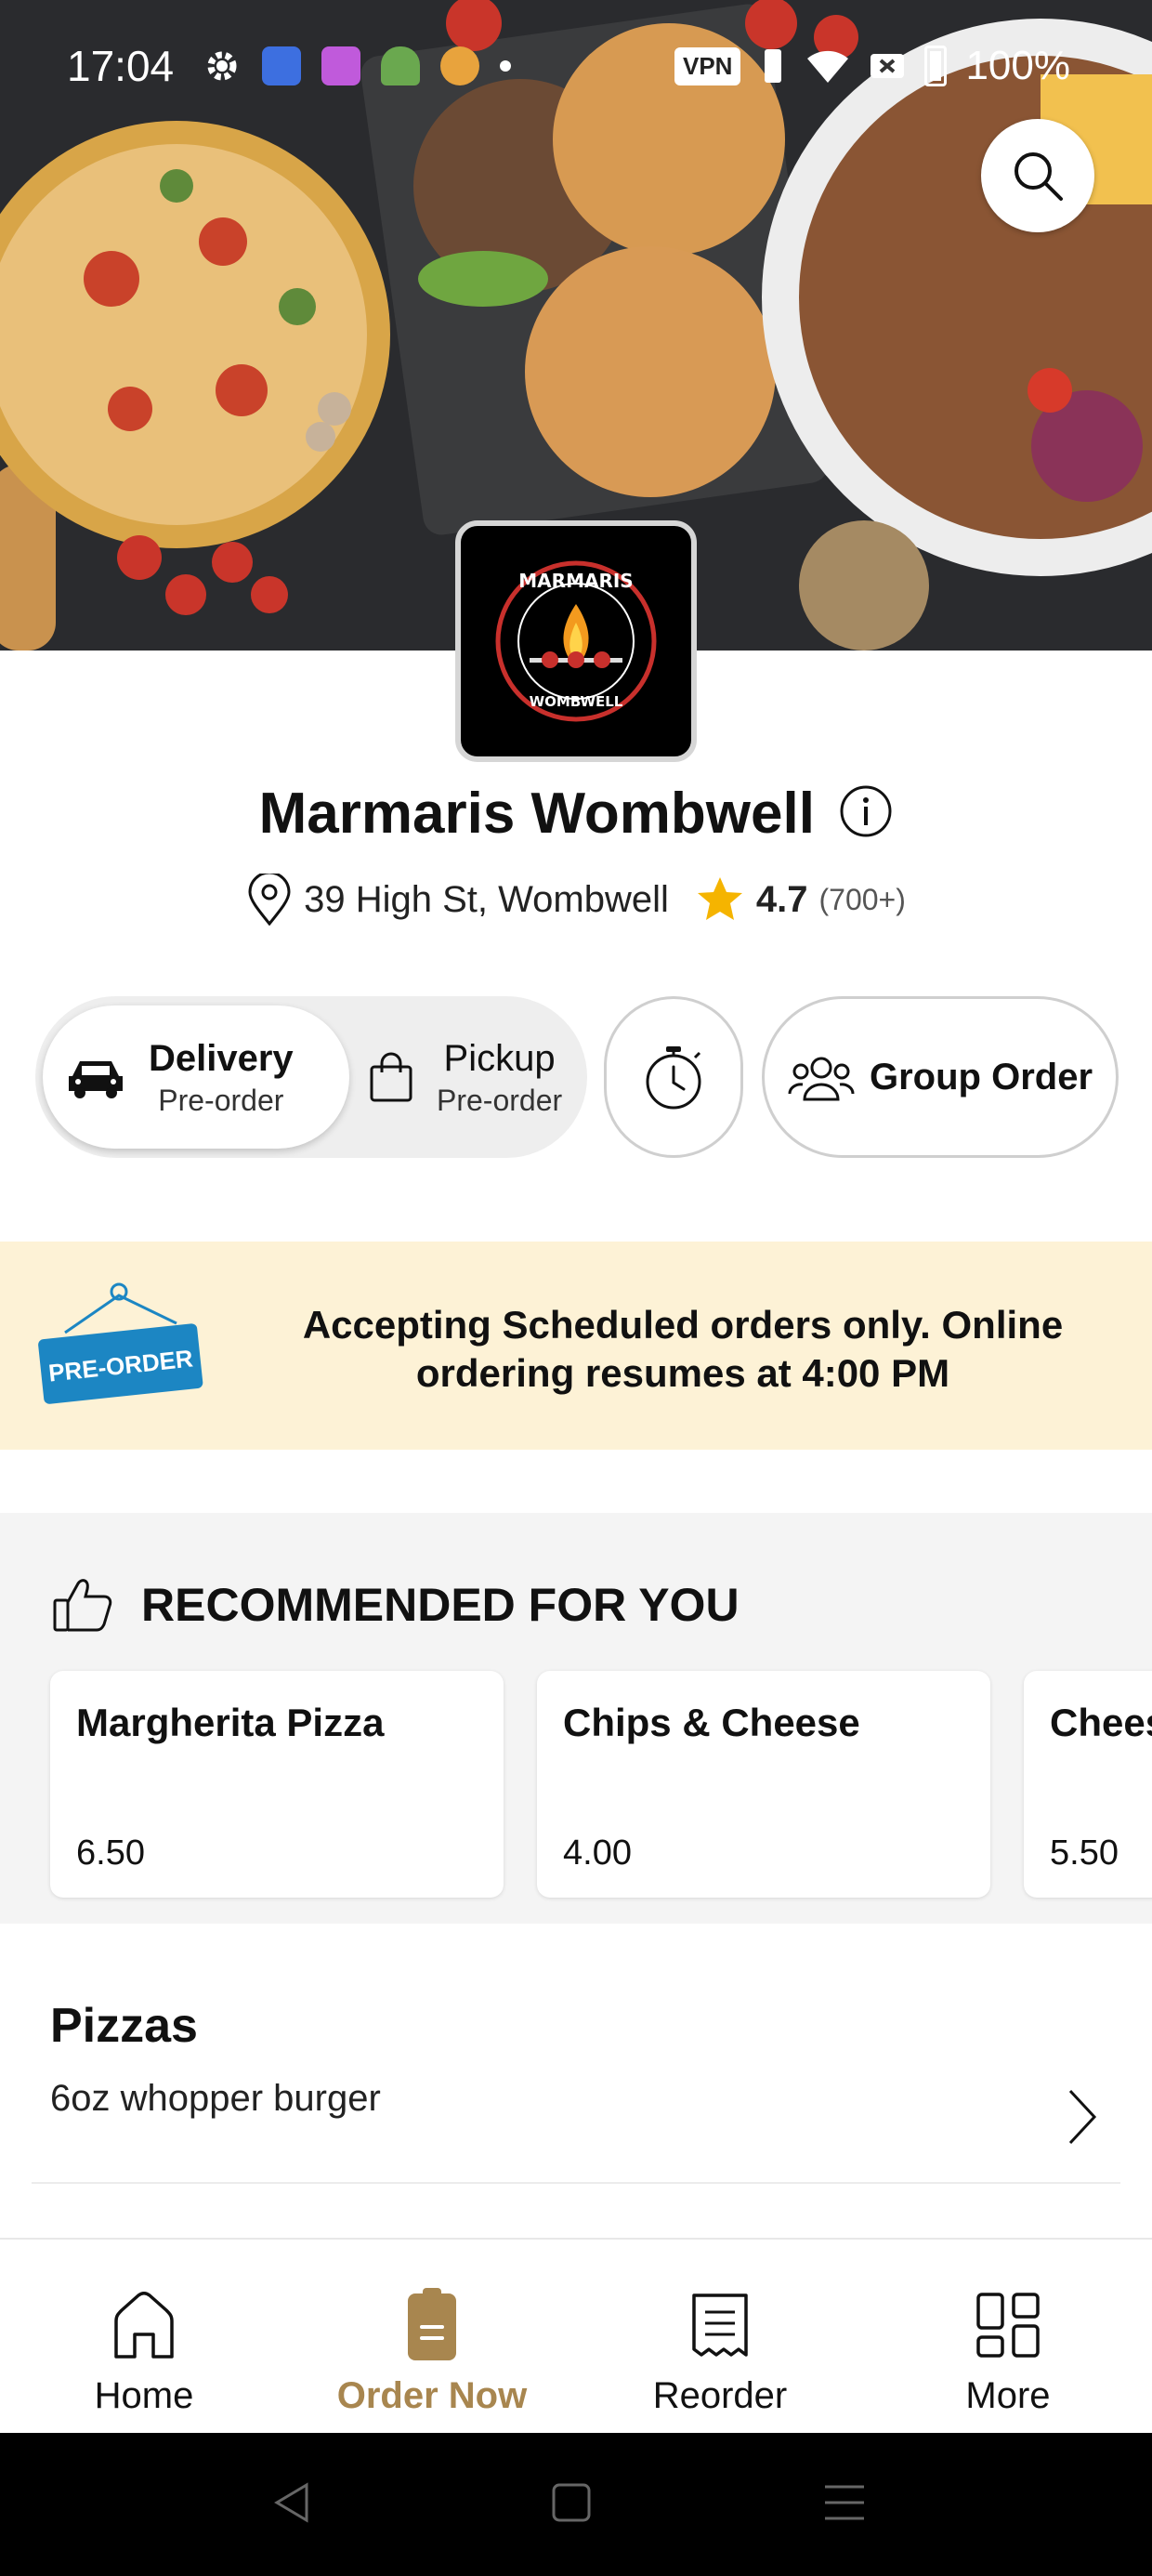 The width and height of the screenshot is (1152, 2576). I want to click on address-rating-row: 39 High St, Wombwell 4.7 (700+), so click(576, 900).